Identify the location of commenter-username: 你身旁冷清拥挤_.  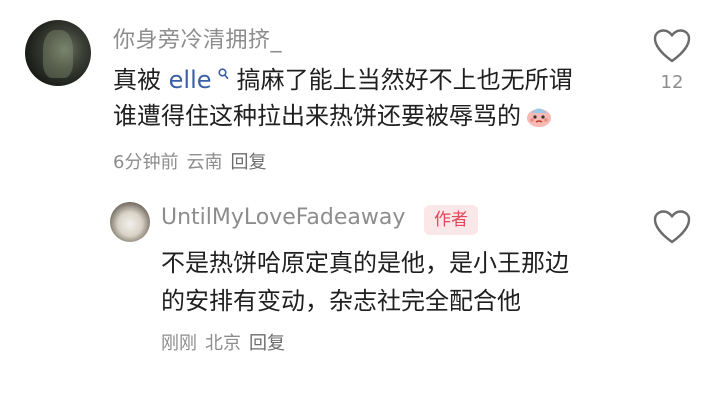
(197, 38).